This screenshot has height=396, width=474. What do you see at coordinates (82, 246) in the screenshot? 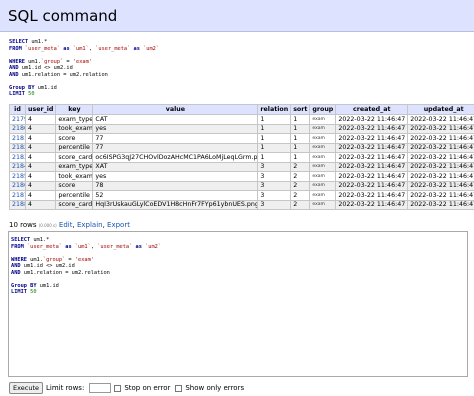
I see `sql-string: `um1`` at bounding box center [82, 246].